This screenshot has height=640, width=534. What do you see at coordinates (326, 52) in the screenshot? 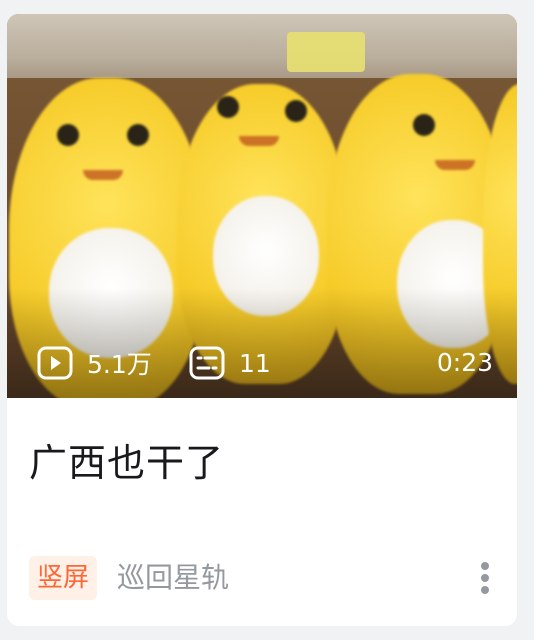
I see `thumbnail-price-tag` at bounding box center [326, 52].